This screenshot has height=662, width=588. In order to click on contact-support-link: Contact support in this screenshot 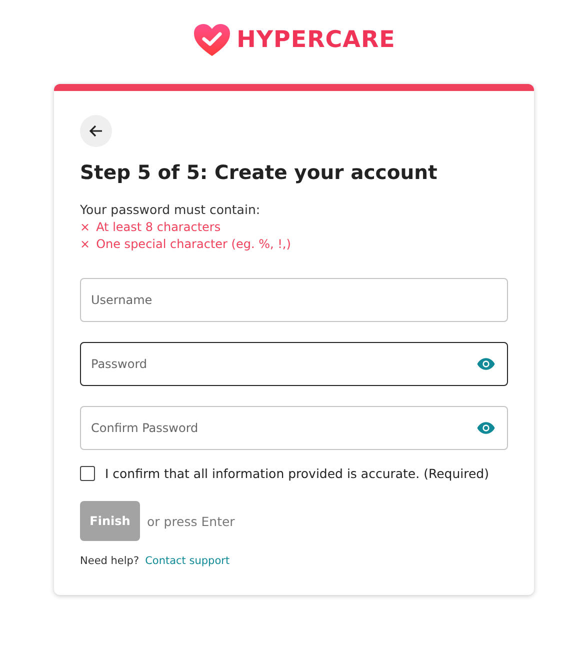, I will do `click(187, 561)`.